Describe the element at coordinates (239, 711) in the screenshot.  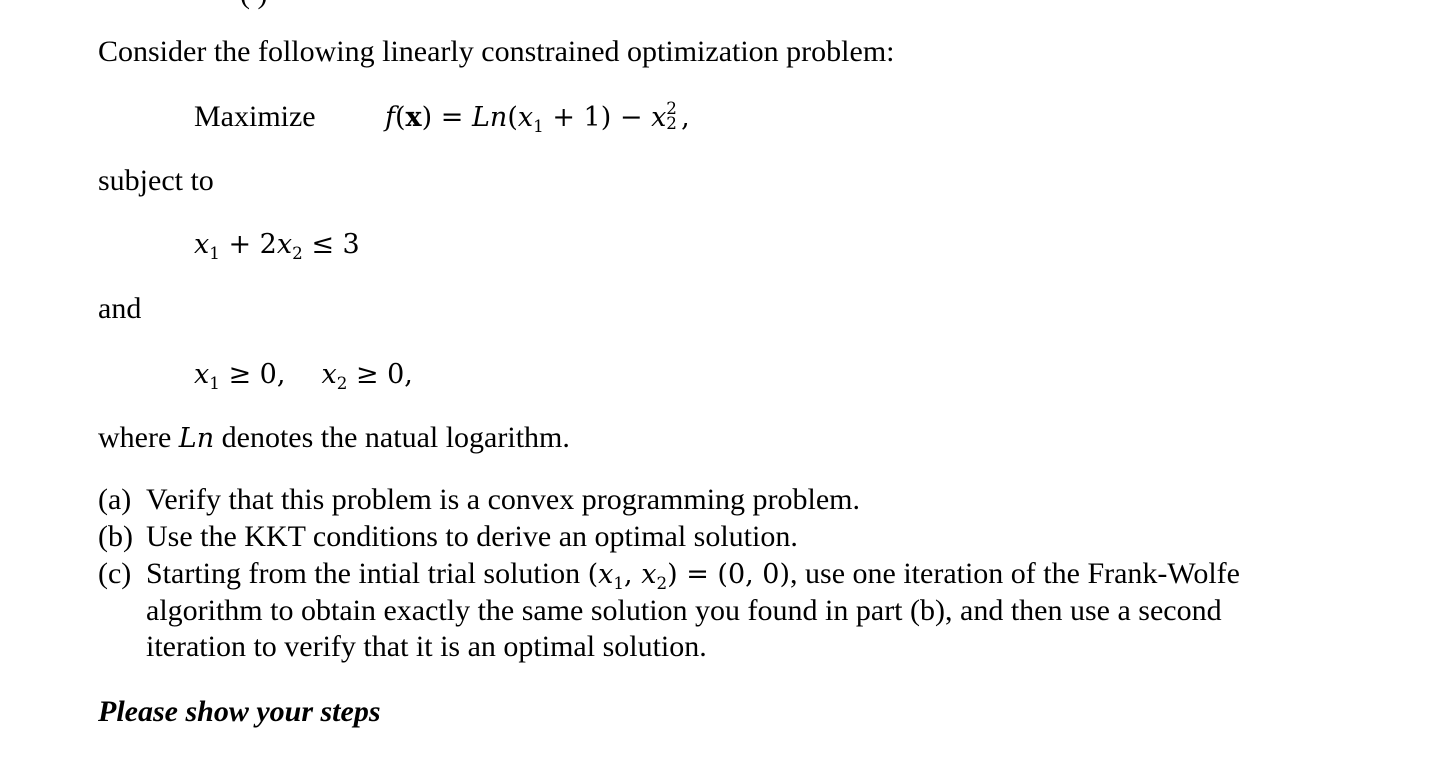
I see `closing-instruction: Please show your steps` at that location.